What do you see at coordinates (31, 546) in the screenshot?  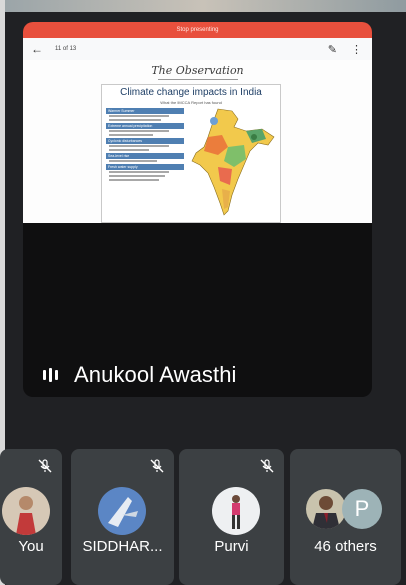 I see `participant-name: You` at bounding box center [31, 546].